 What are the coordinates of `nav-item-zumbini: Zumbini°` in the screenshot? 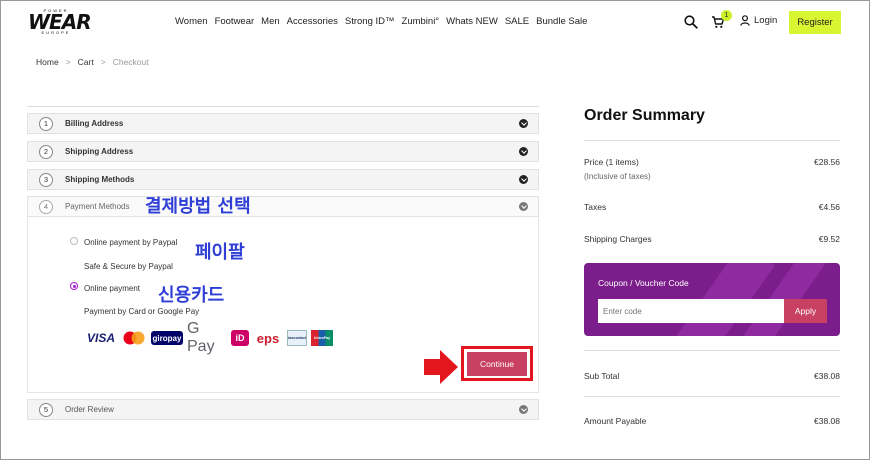 It's located at (421, 21).